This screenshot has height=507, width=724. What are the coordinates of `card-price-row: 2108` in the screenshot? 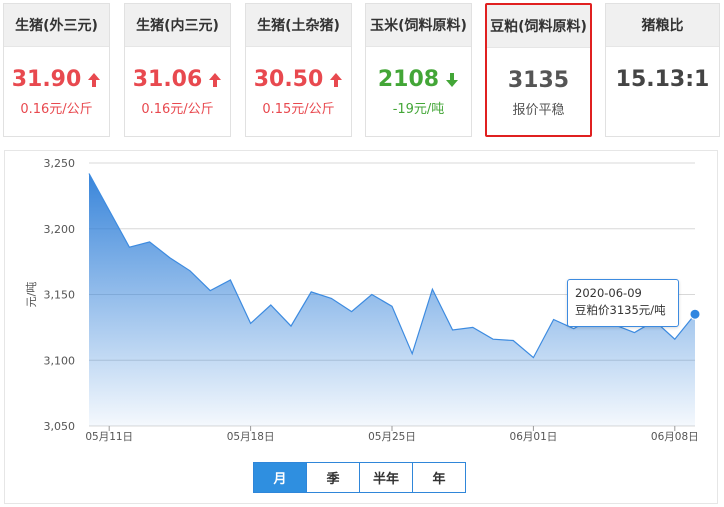 It's located at (418, 79).